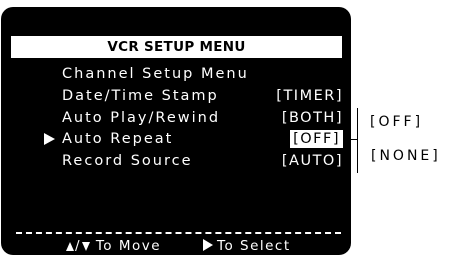 This screenshot has height=258, width=459. What do you see at coordinates (254, 246) in the screenshot?
I see `select-hint-label: To Select` at bounding box center [254, 246].